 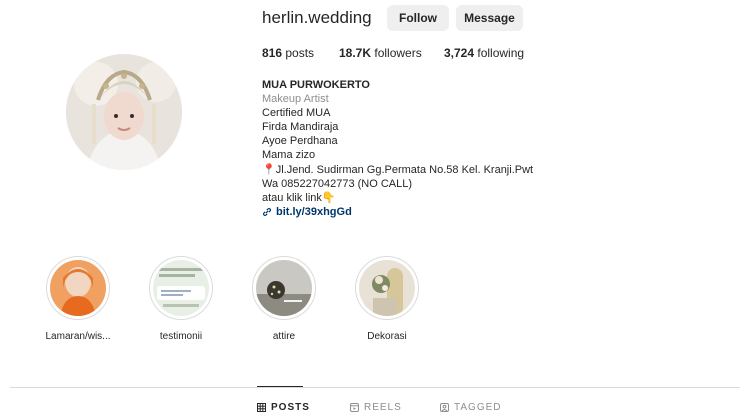 I want to click on avatar-image, so click(x=124, y=112).